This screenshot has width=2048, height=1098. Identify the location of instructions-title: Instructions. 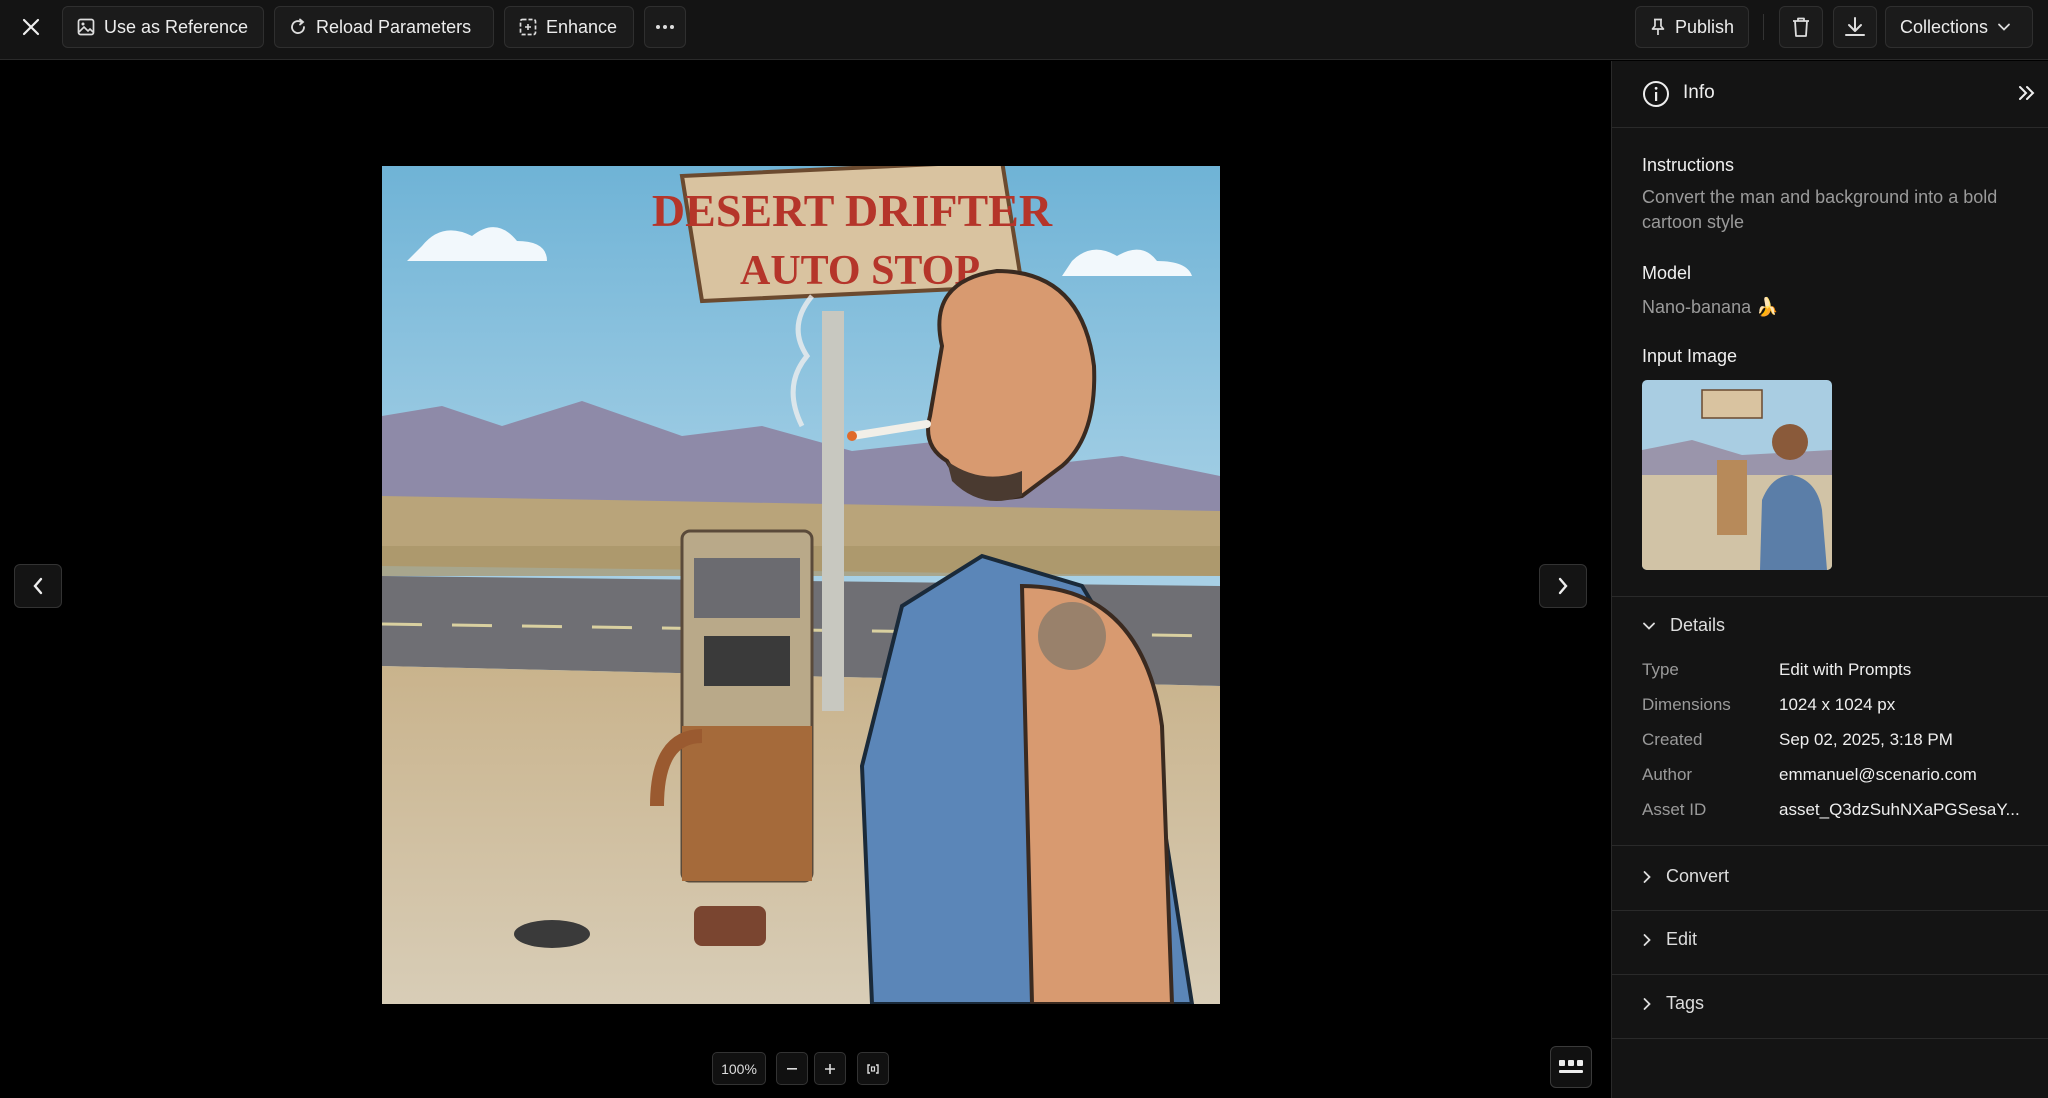
(1688, 165).